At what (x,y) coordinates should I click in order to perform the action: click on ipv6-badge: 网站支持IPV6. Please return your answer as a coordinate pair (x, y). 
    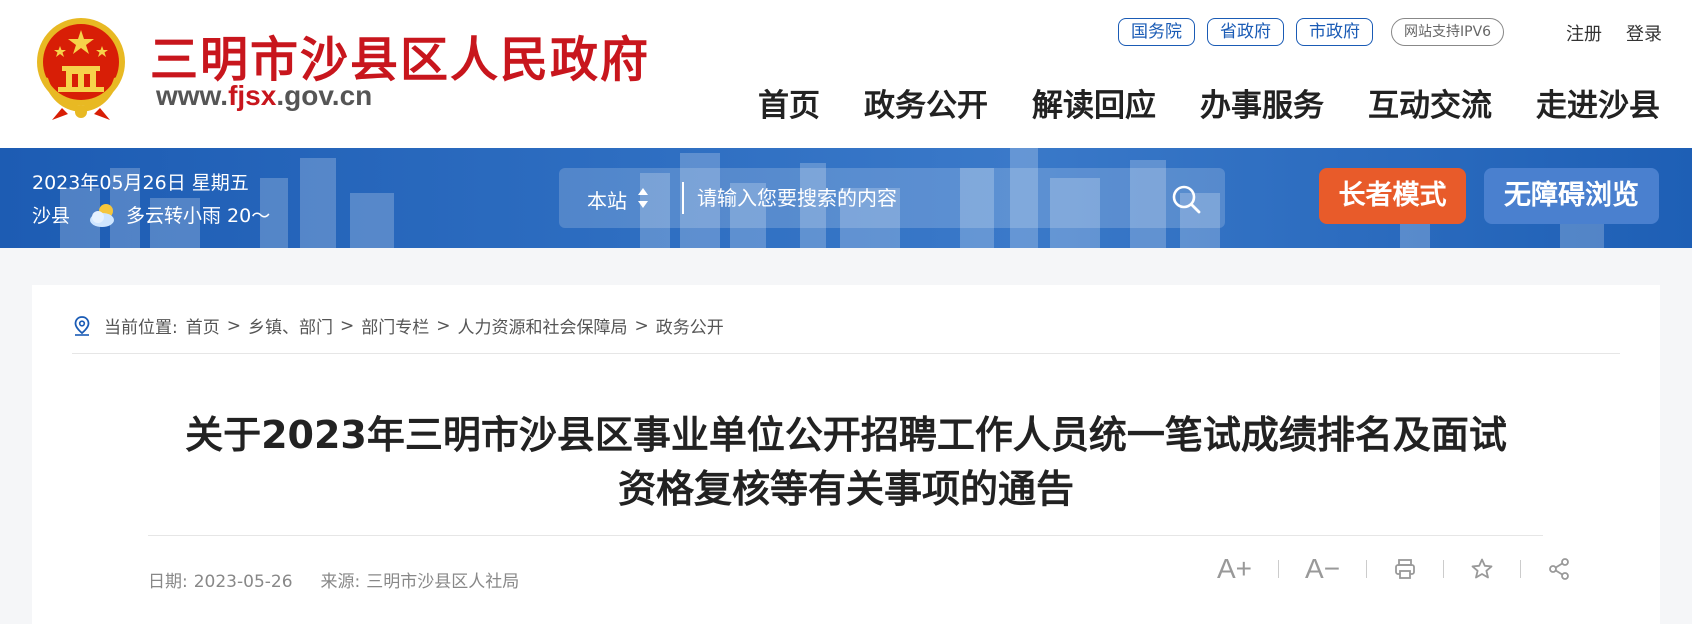
    Looking at the image, I should click on (1448, 32).